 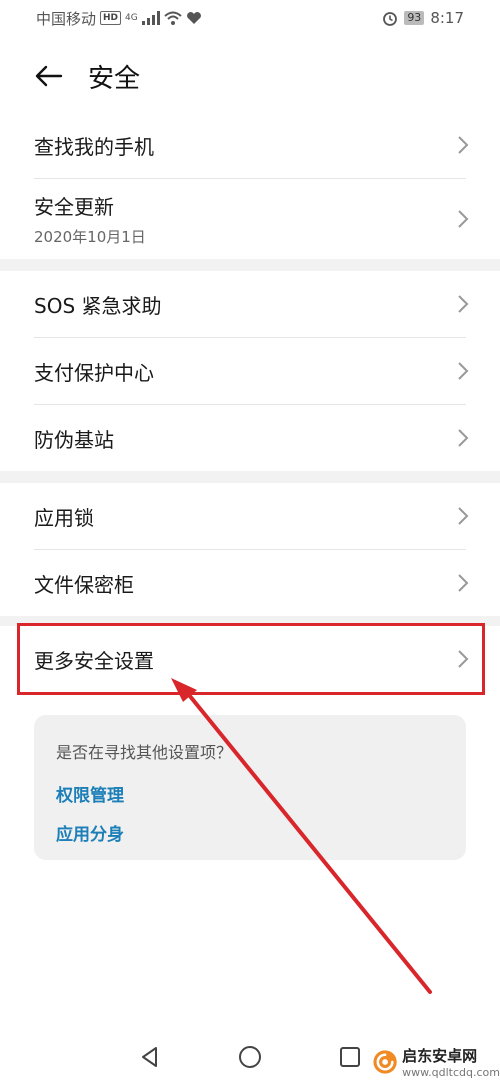 I want to click on clock: 8:17, so click(x=447, y=18).